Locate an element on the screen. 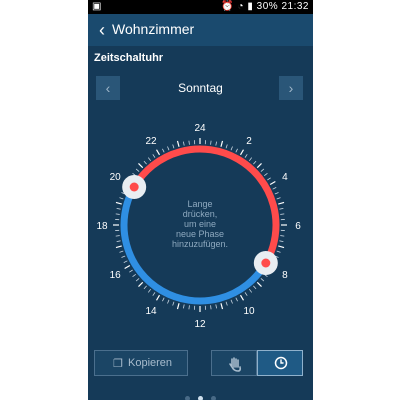  back-arrow-icon: ‹ is located at coordinates (102, 30).